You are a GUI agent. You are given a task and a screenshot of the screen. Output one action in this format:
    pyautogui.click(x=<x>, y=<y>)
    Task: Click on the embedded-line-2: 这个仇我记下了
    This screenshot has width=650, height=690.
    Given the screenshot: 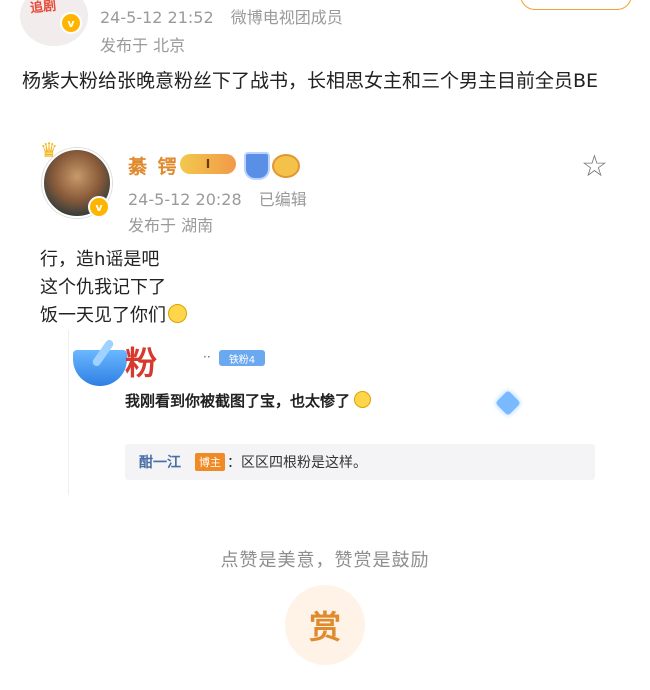 What is the action you would take?
    pyautogui.click(x=103, y=287)
    